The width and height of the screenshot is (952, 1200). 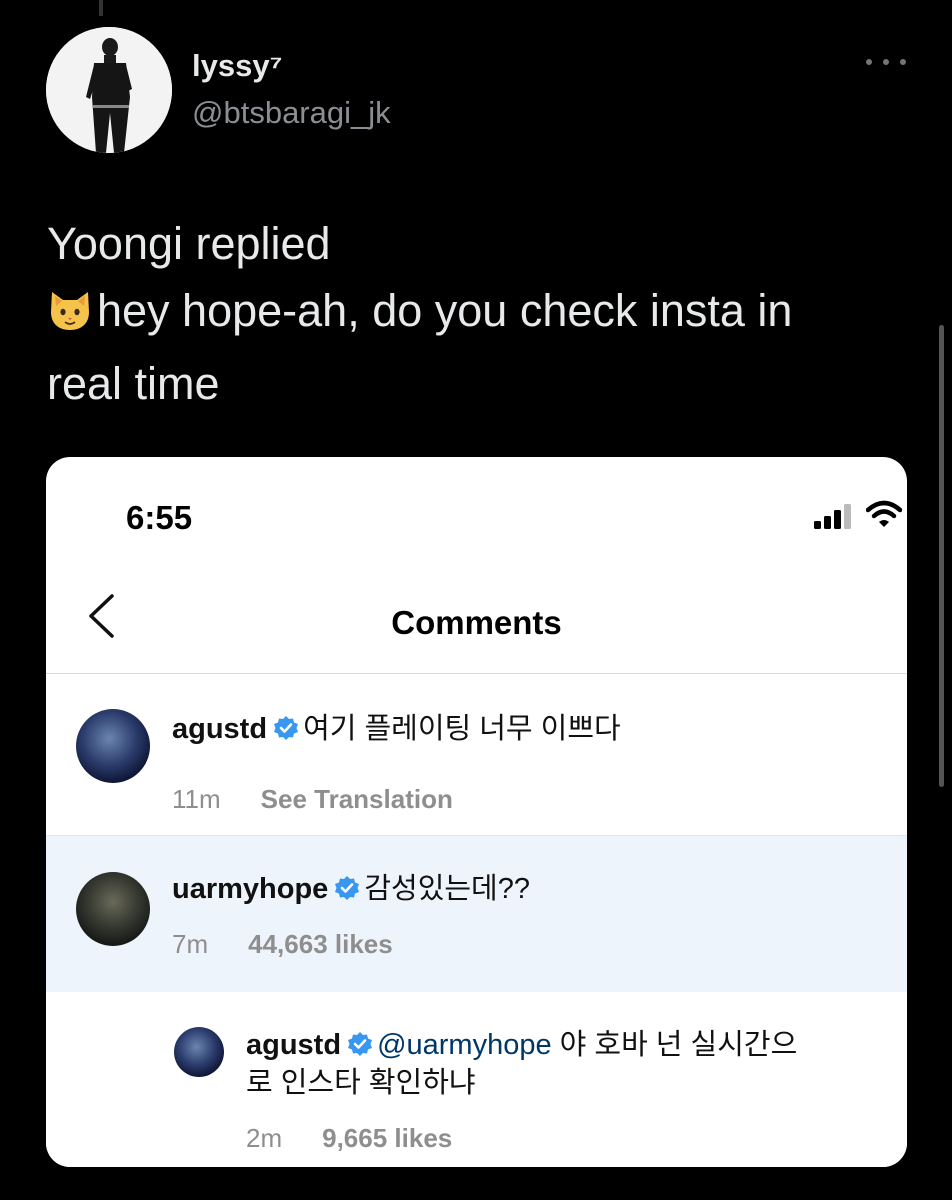 What do you see at coordinates (237, 66) in the screenshot?
I see `author-display-name: lyssy⁷` at bounding box center [237, 66].